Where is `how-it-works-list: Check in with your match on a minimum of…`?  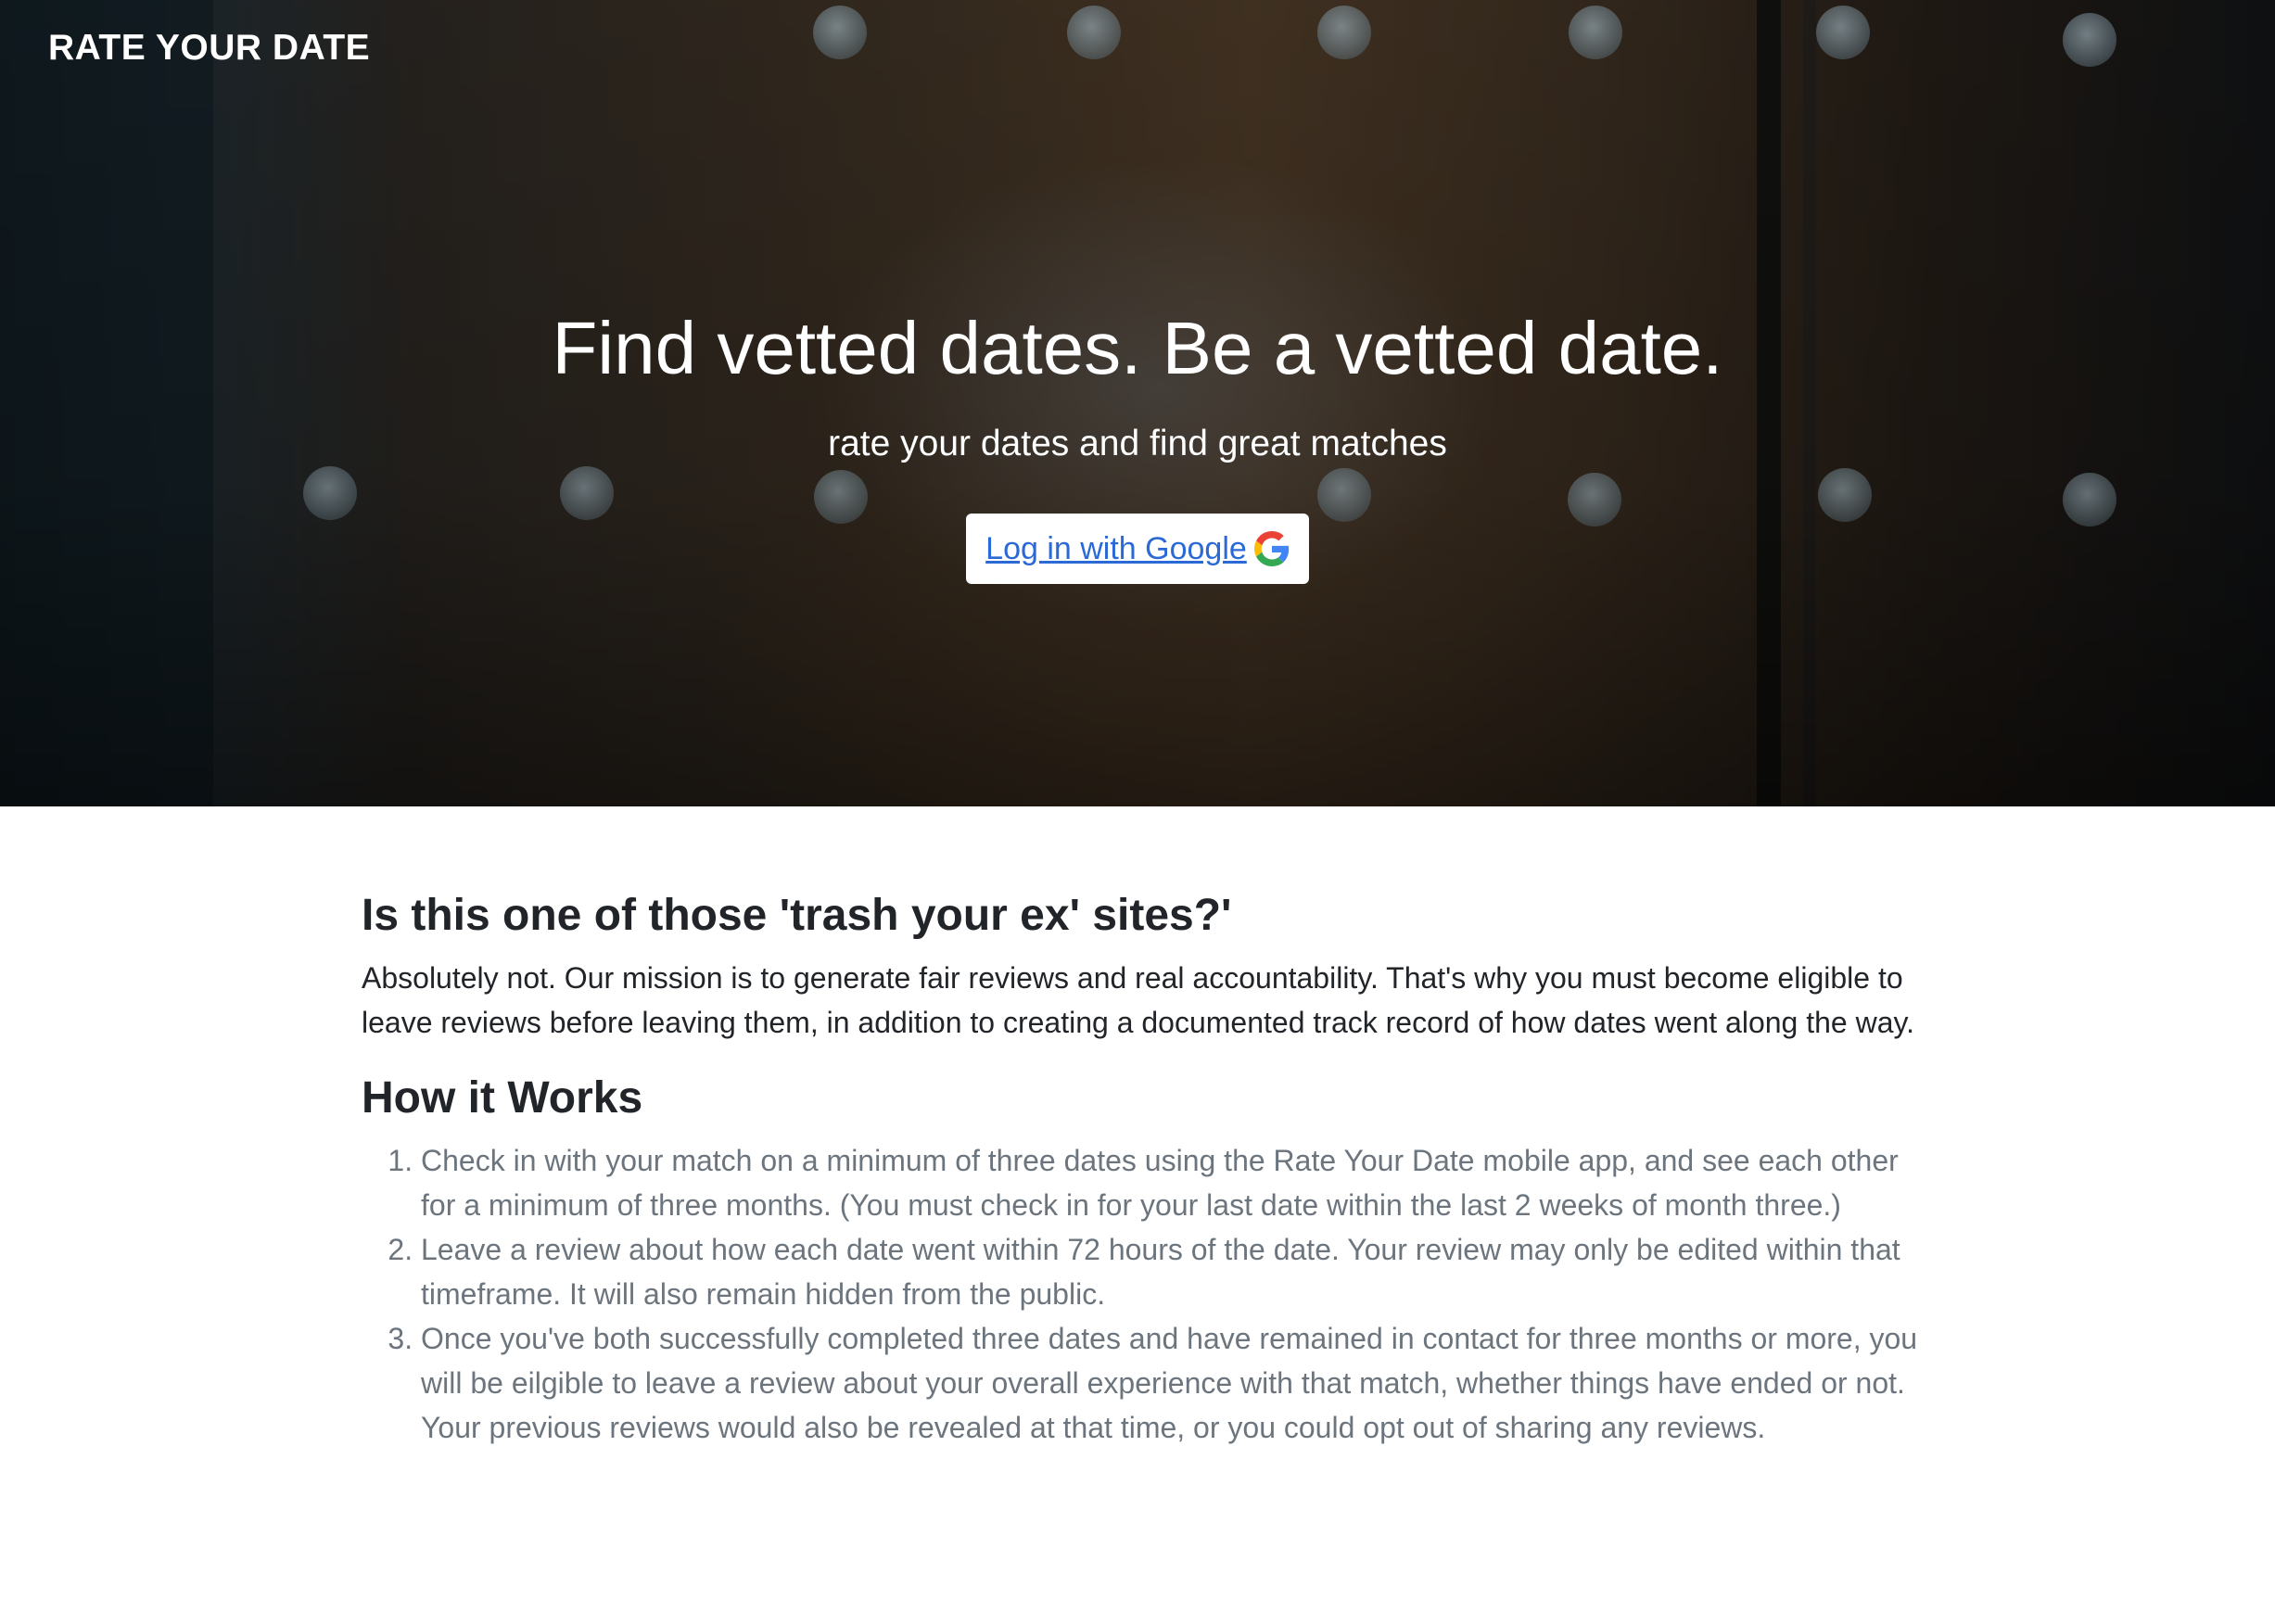 how-it-works-list: Check in with your match on a minimum of… is located at coordinates (1140, 1294).